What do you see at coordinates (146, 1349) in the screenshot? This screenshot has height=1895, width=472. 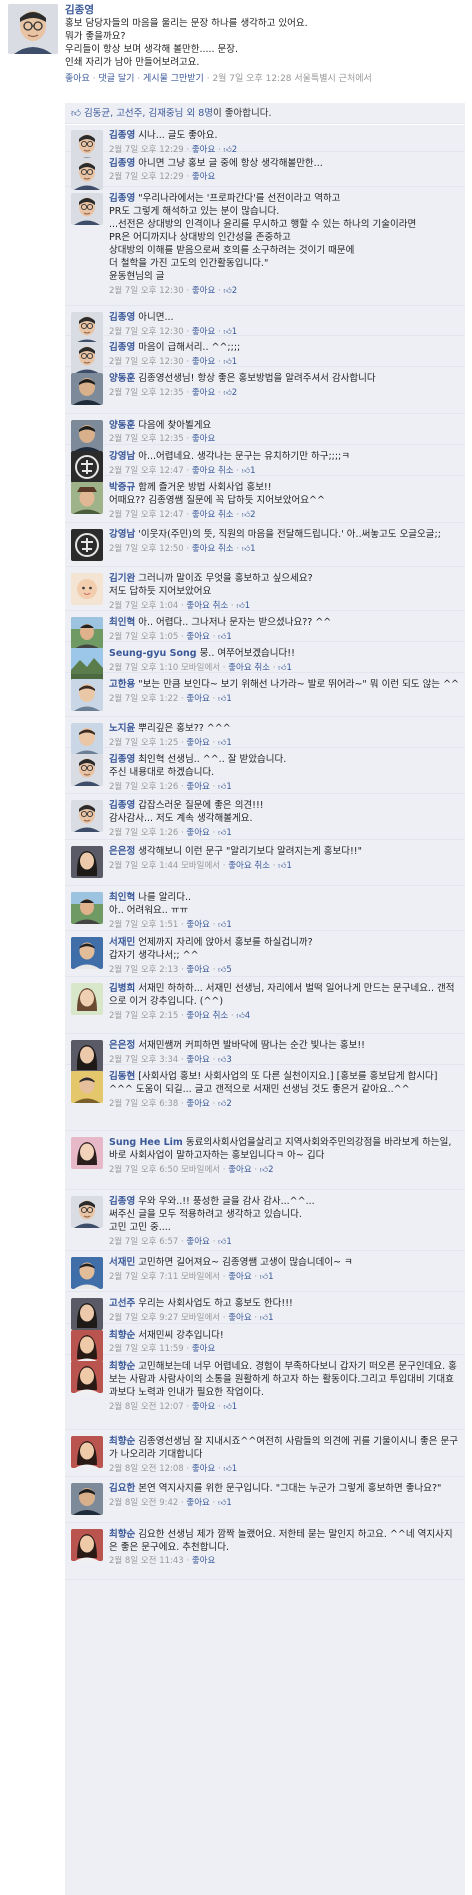 I see `comment-time: 2월 7일 오후 11:59` at bounding box center [146, 1349].